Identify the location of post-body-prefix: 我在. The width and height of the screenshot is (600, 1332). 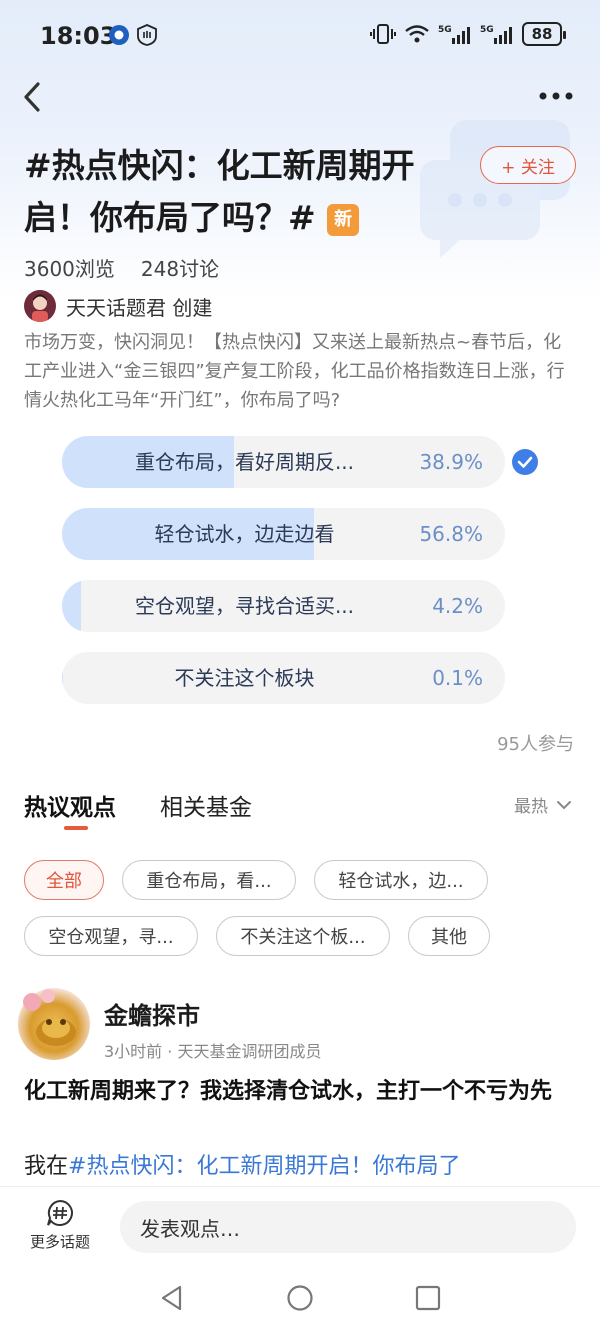
(46, 1166).